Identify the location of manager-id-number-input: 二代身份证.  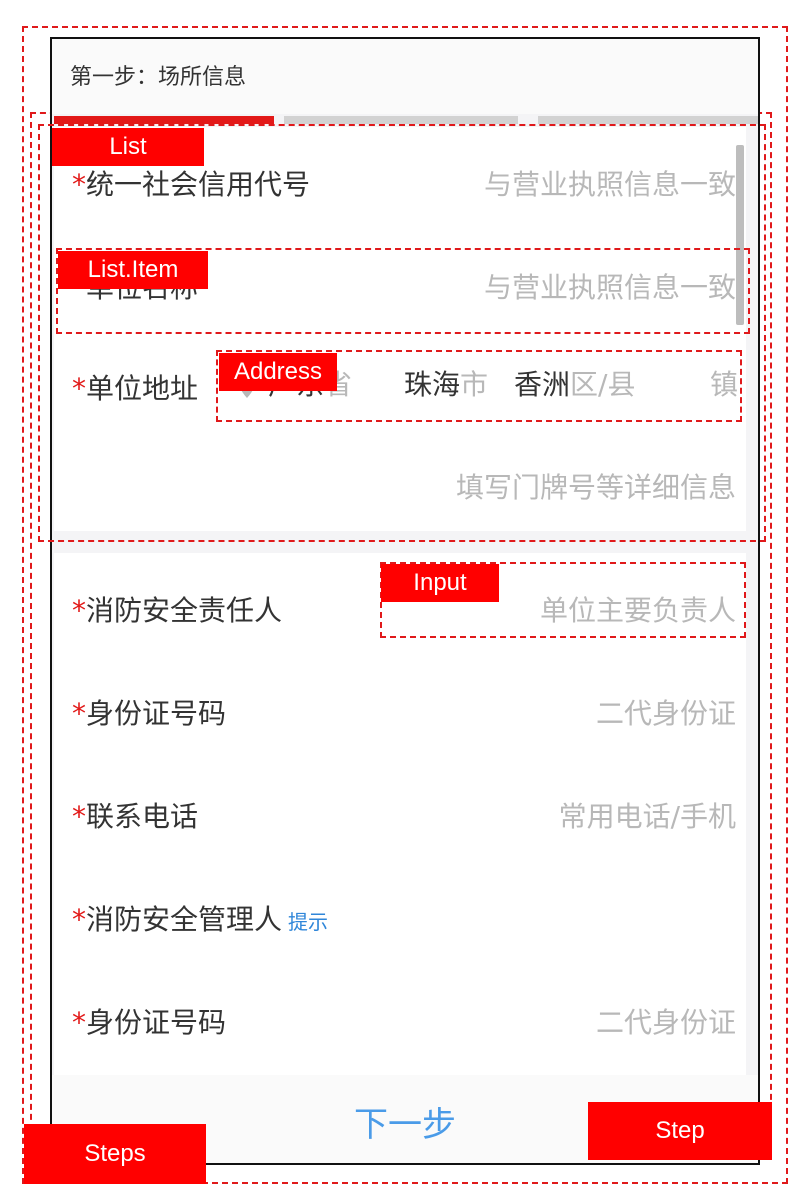
(666, 1021).